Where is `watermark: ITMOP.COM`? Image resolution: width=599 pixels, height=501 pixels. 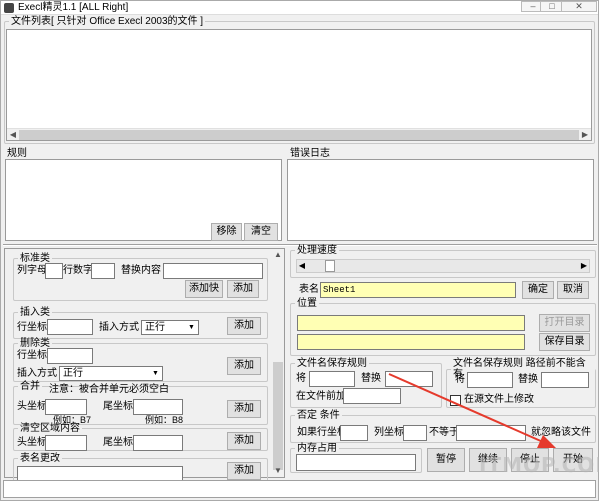
watermark: ITMOP.COM is located at coordinates (539, 465).